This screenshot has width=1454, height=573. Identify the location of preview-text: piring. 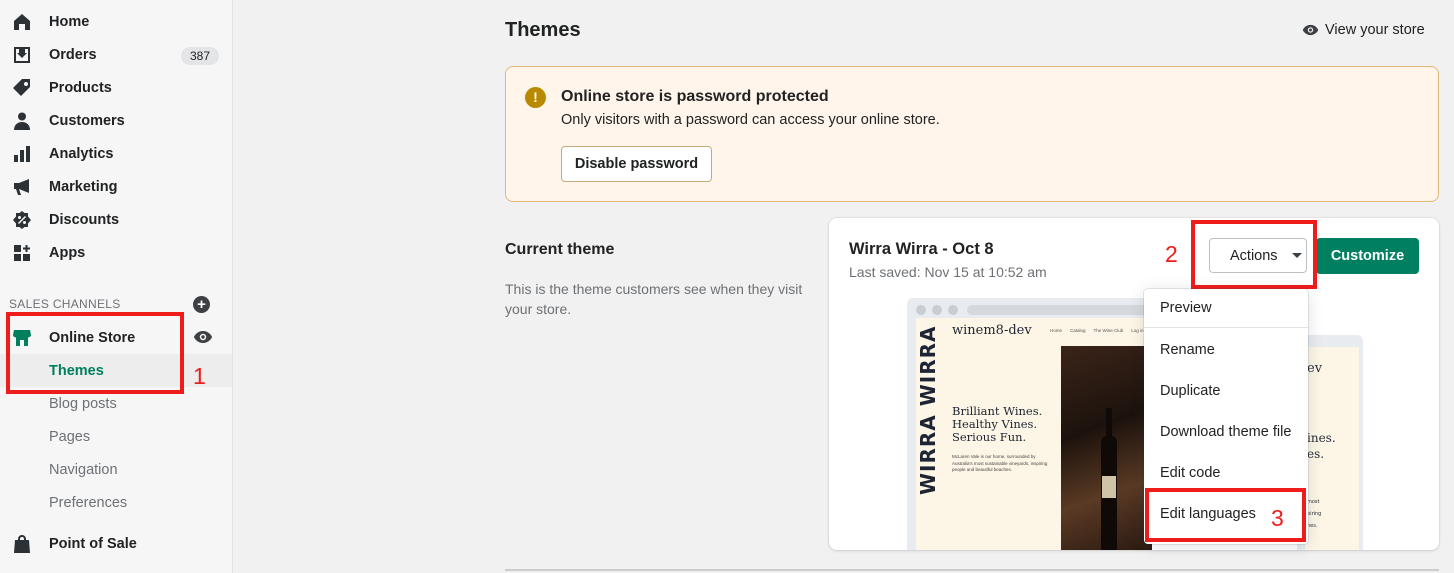
(1314, 514).